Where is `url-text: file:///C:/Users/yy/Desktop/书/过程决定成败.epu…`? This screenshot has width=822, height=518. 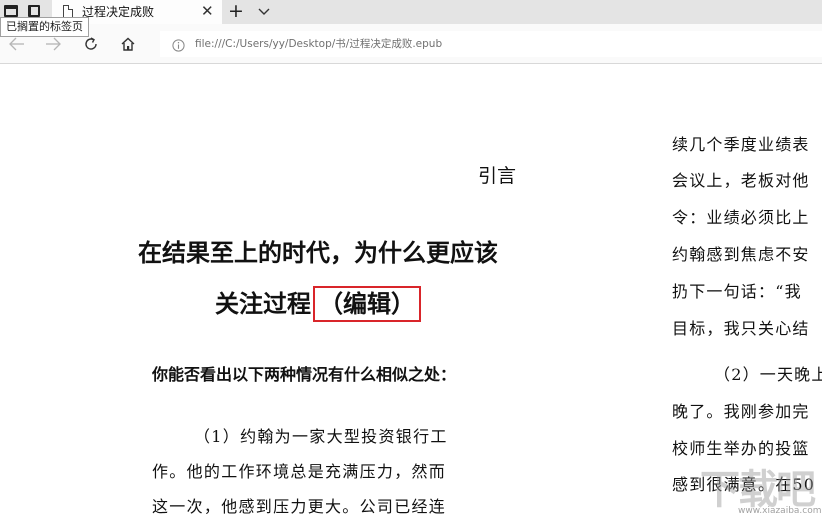 url-text: file:///C:/Users/yy/Desktop/书/过程决定成败.epu… is located at coordinates (318, 43).